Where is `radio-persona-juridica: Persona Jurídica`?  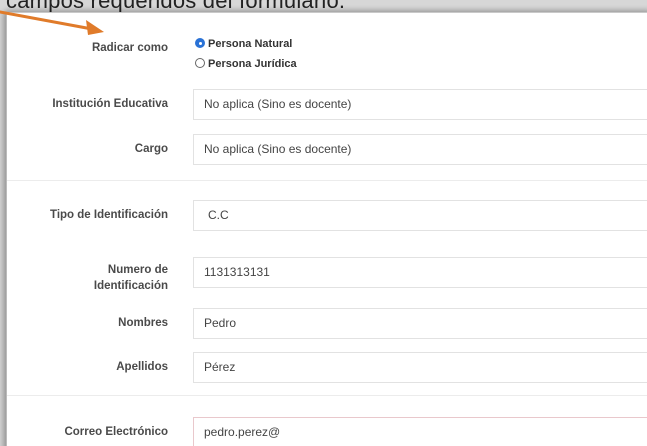 radio-persona-juridica: Persona Jurídica is located at coordinates (246, 64).